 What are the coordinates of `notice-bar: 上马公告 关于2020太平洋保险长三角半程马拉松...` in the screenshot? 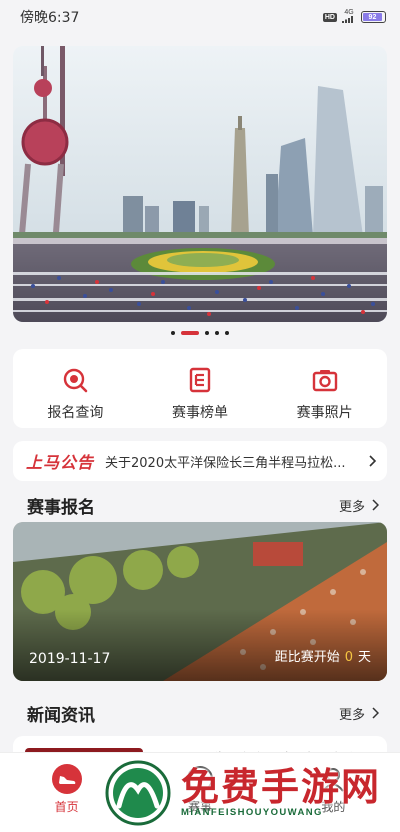 It's located at (200, 461).